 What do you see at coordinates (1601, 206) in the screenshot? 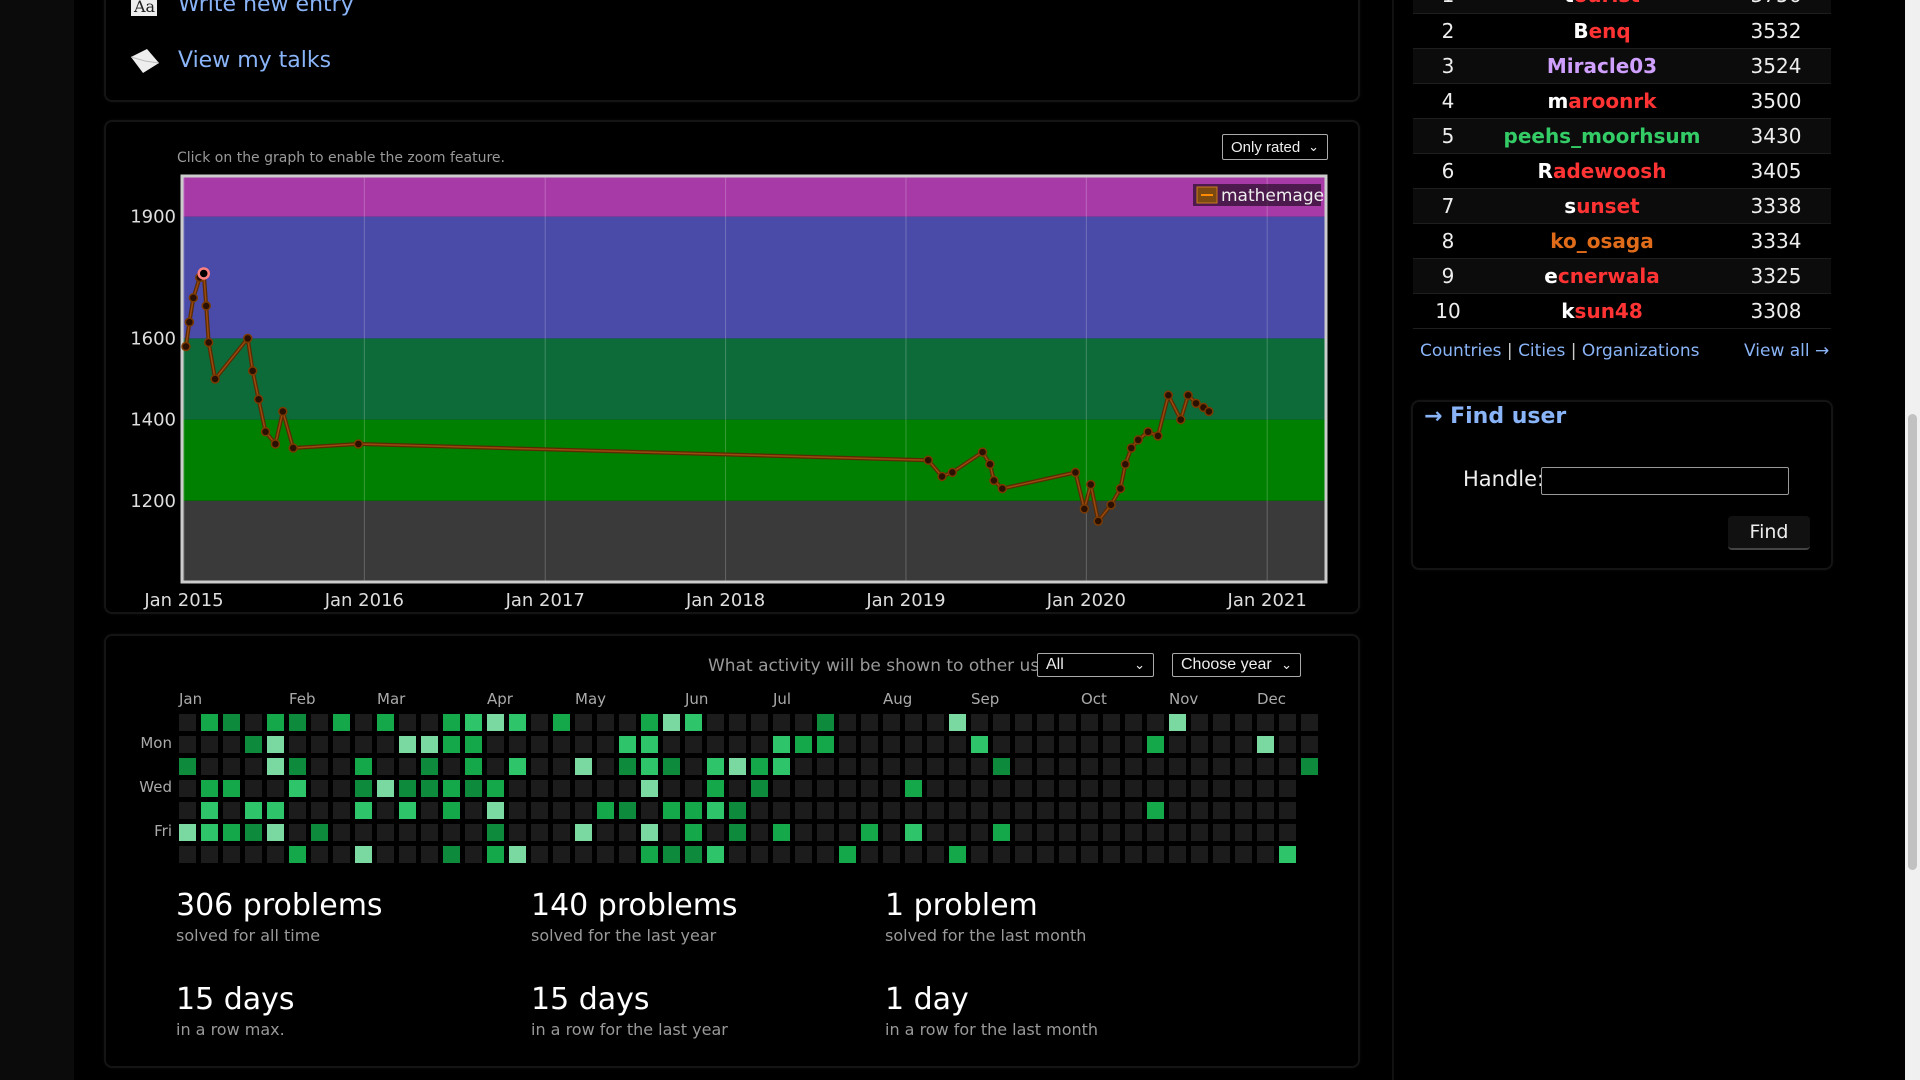
I see `user-link: sunset` at bounding box center [1601, 206].